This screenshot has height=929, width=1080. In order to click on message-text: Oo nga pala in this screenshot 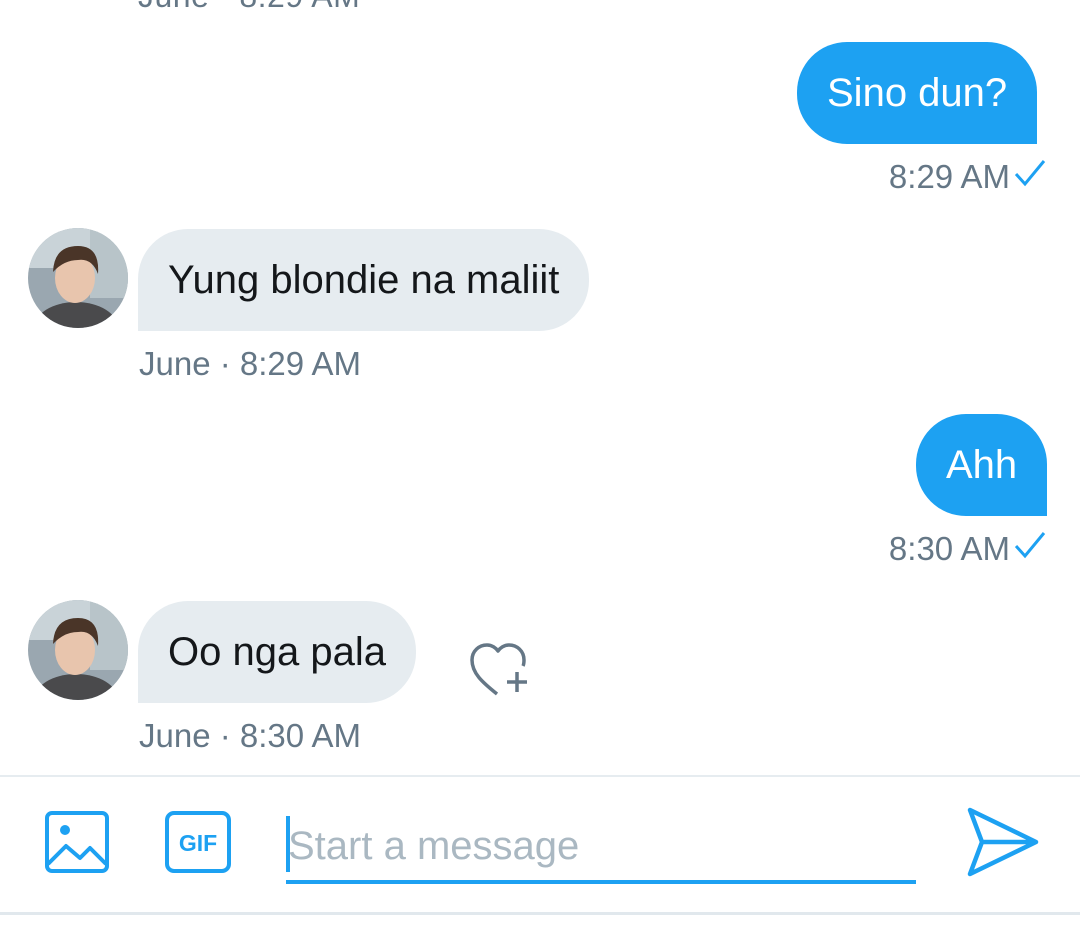, I will do `click(277, 652)`.